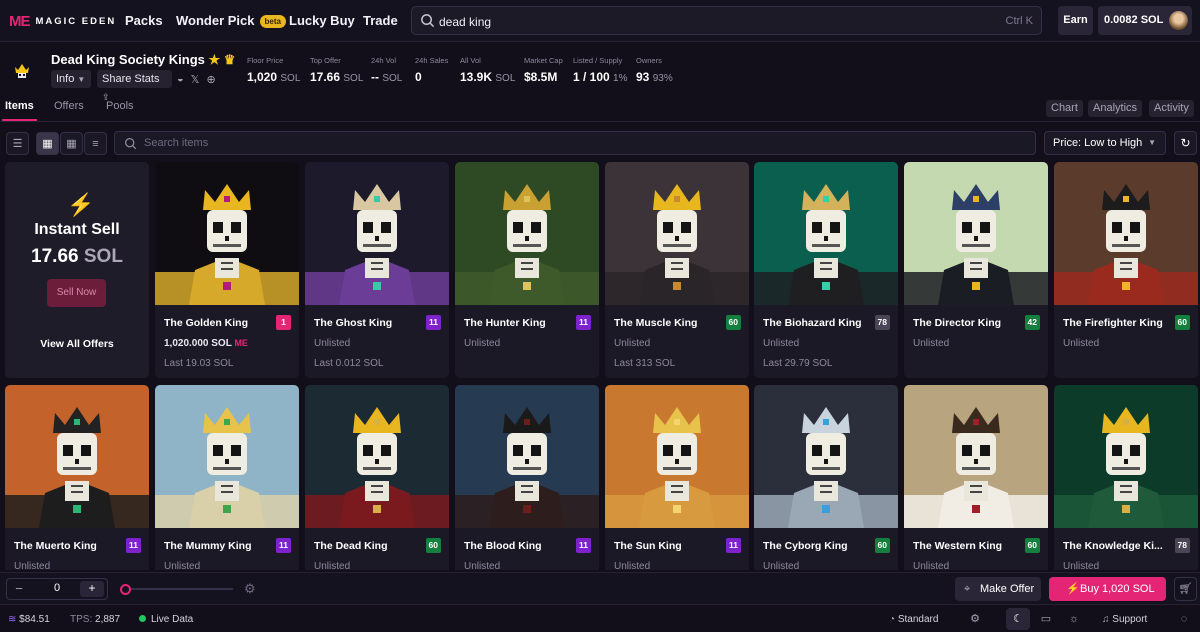  I want to click on item-card: The Hunter King 11 Unlisted, so click(527, 270).